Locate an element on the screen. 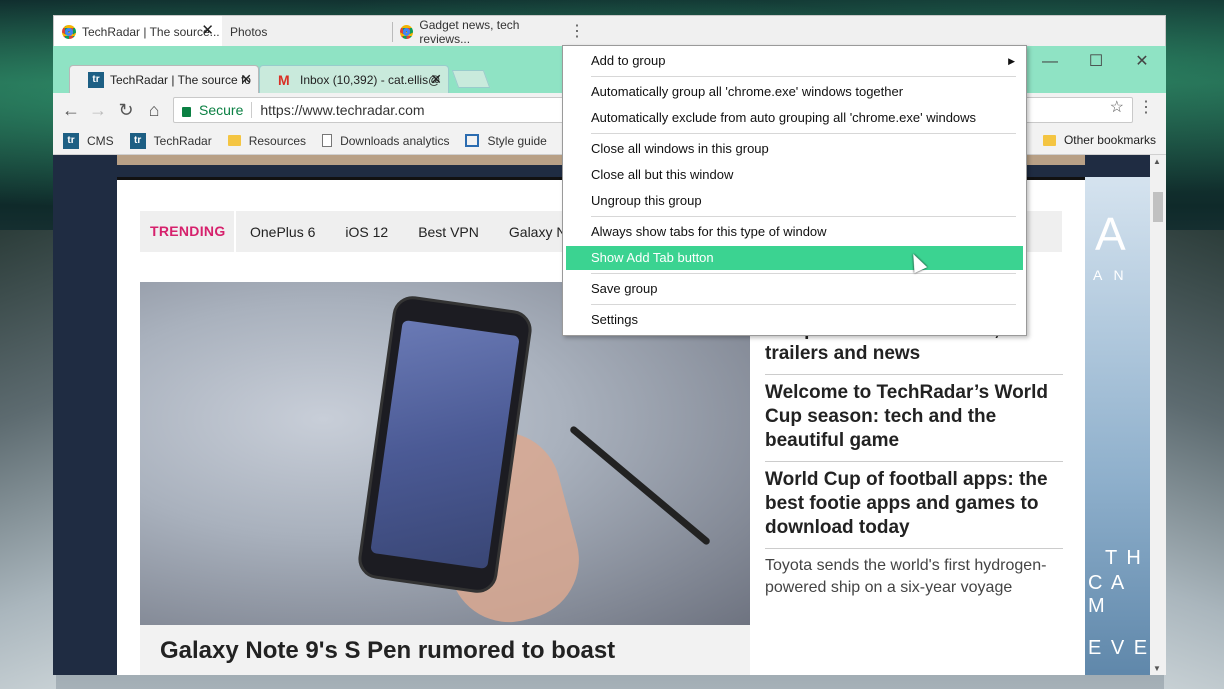 The height and width of the screenshot is (689, 1224). menu-item-show-add-tab: Show Add Tab button is located at coordinates (794, 258).